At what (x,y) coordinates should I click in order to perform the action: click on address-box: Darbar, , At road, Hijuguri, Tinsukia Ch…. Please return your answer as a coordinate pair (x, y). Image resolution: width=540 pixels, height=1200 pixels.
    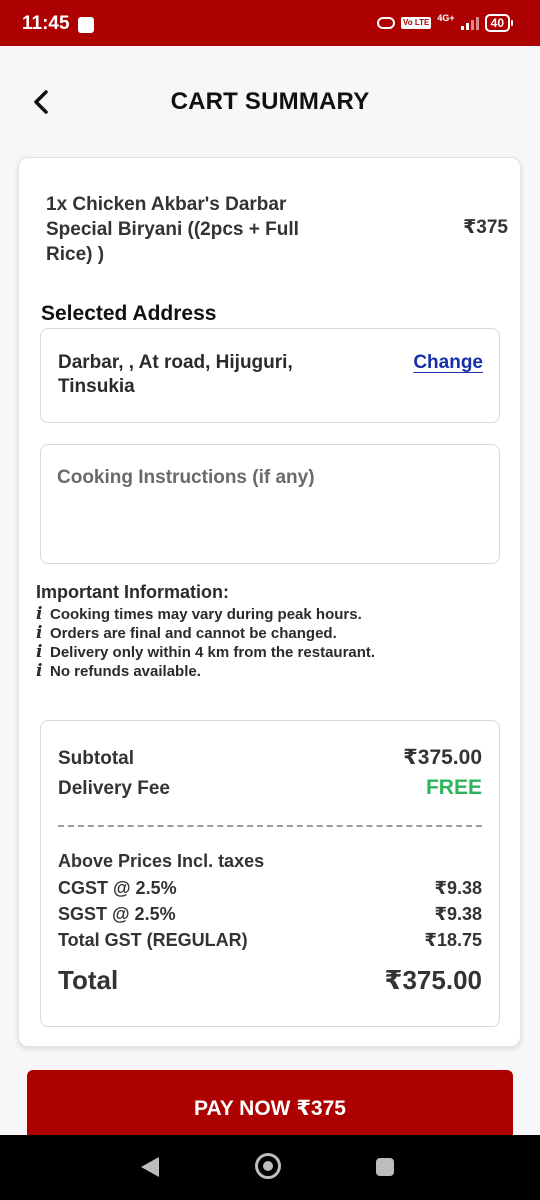
    Looking at the image, I should click on (270, 375).